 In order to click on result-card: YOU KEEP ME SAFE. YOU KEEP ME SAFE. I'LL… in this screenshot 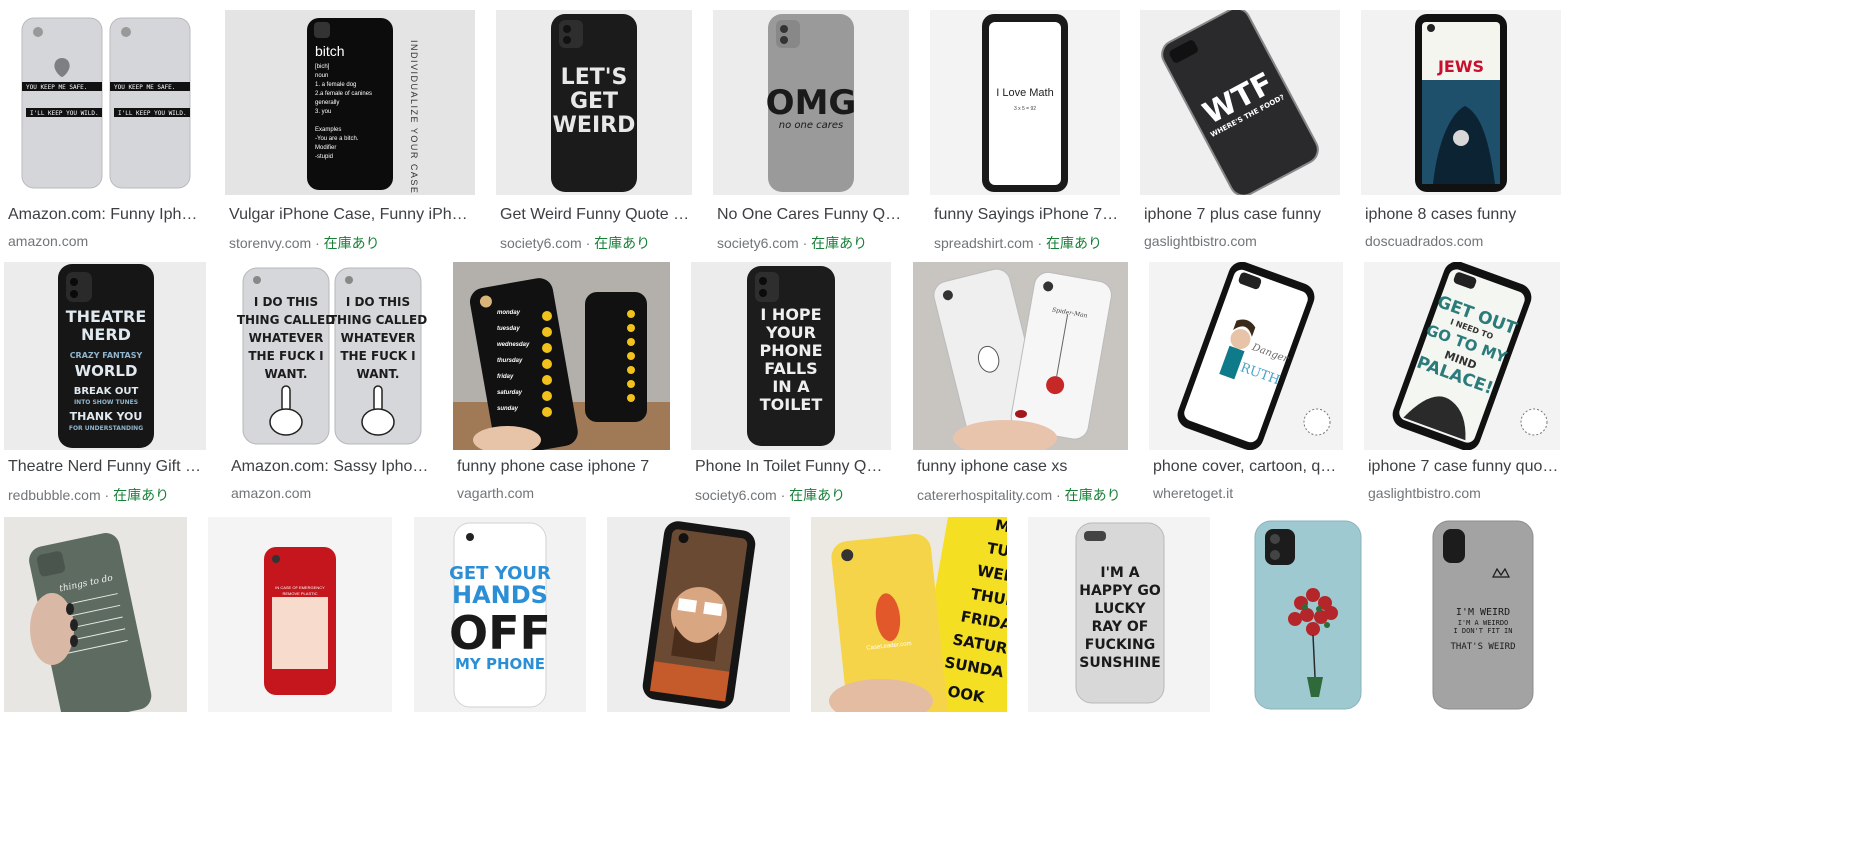, I will do `click(104, 147)`.